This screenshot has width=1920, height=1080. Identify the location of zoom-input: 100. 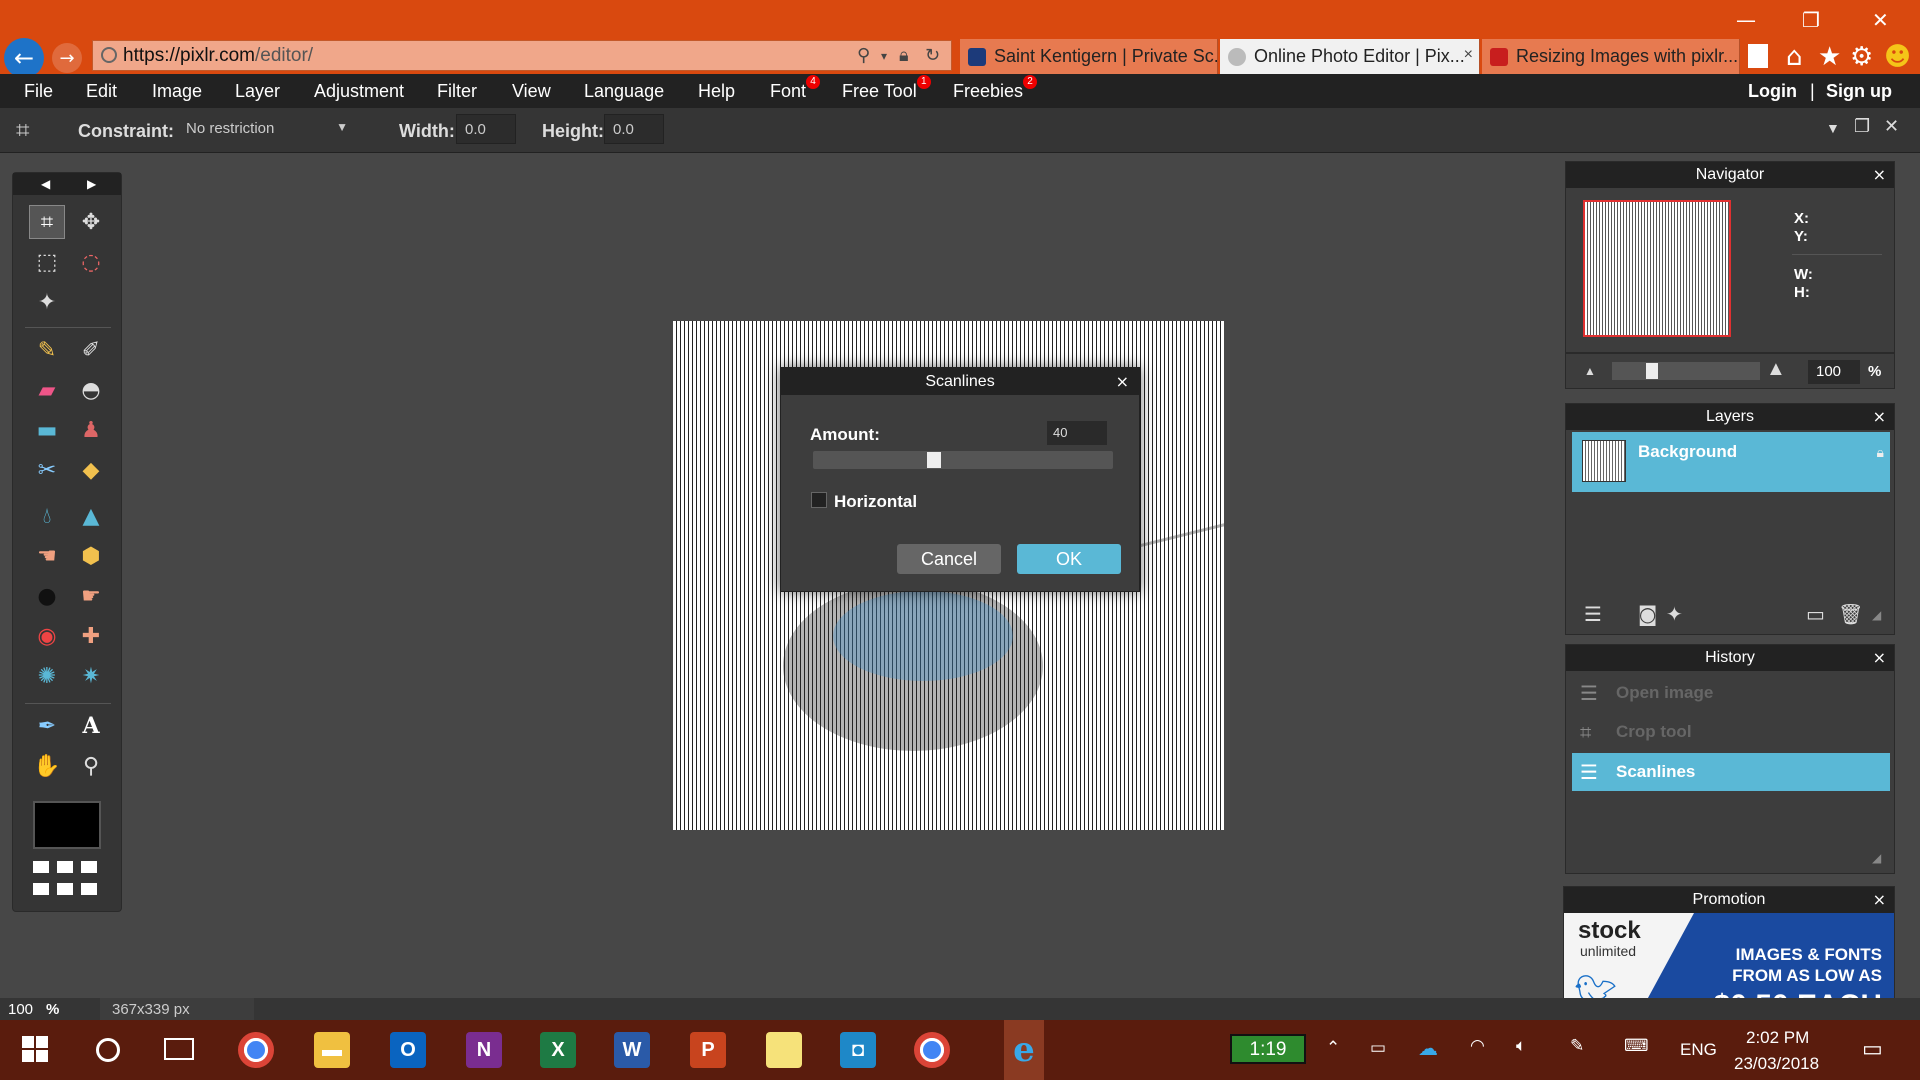
(1834, 372).